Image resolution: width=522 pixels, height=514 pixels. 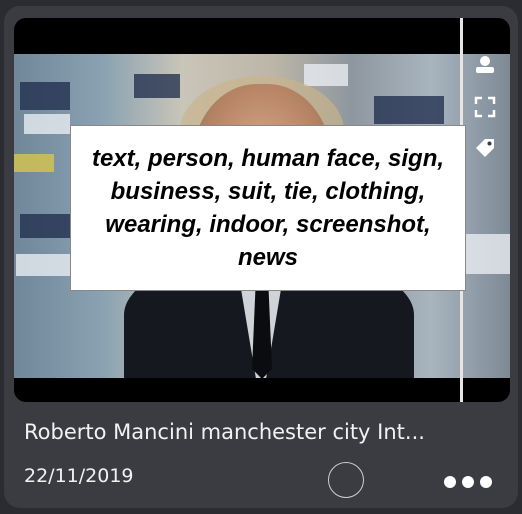 What do you see at coordinates (485, 150) in the screenshot?
I see `tag-icon` at bounding box center [485, 150].